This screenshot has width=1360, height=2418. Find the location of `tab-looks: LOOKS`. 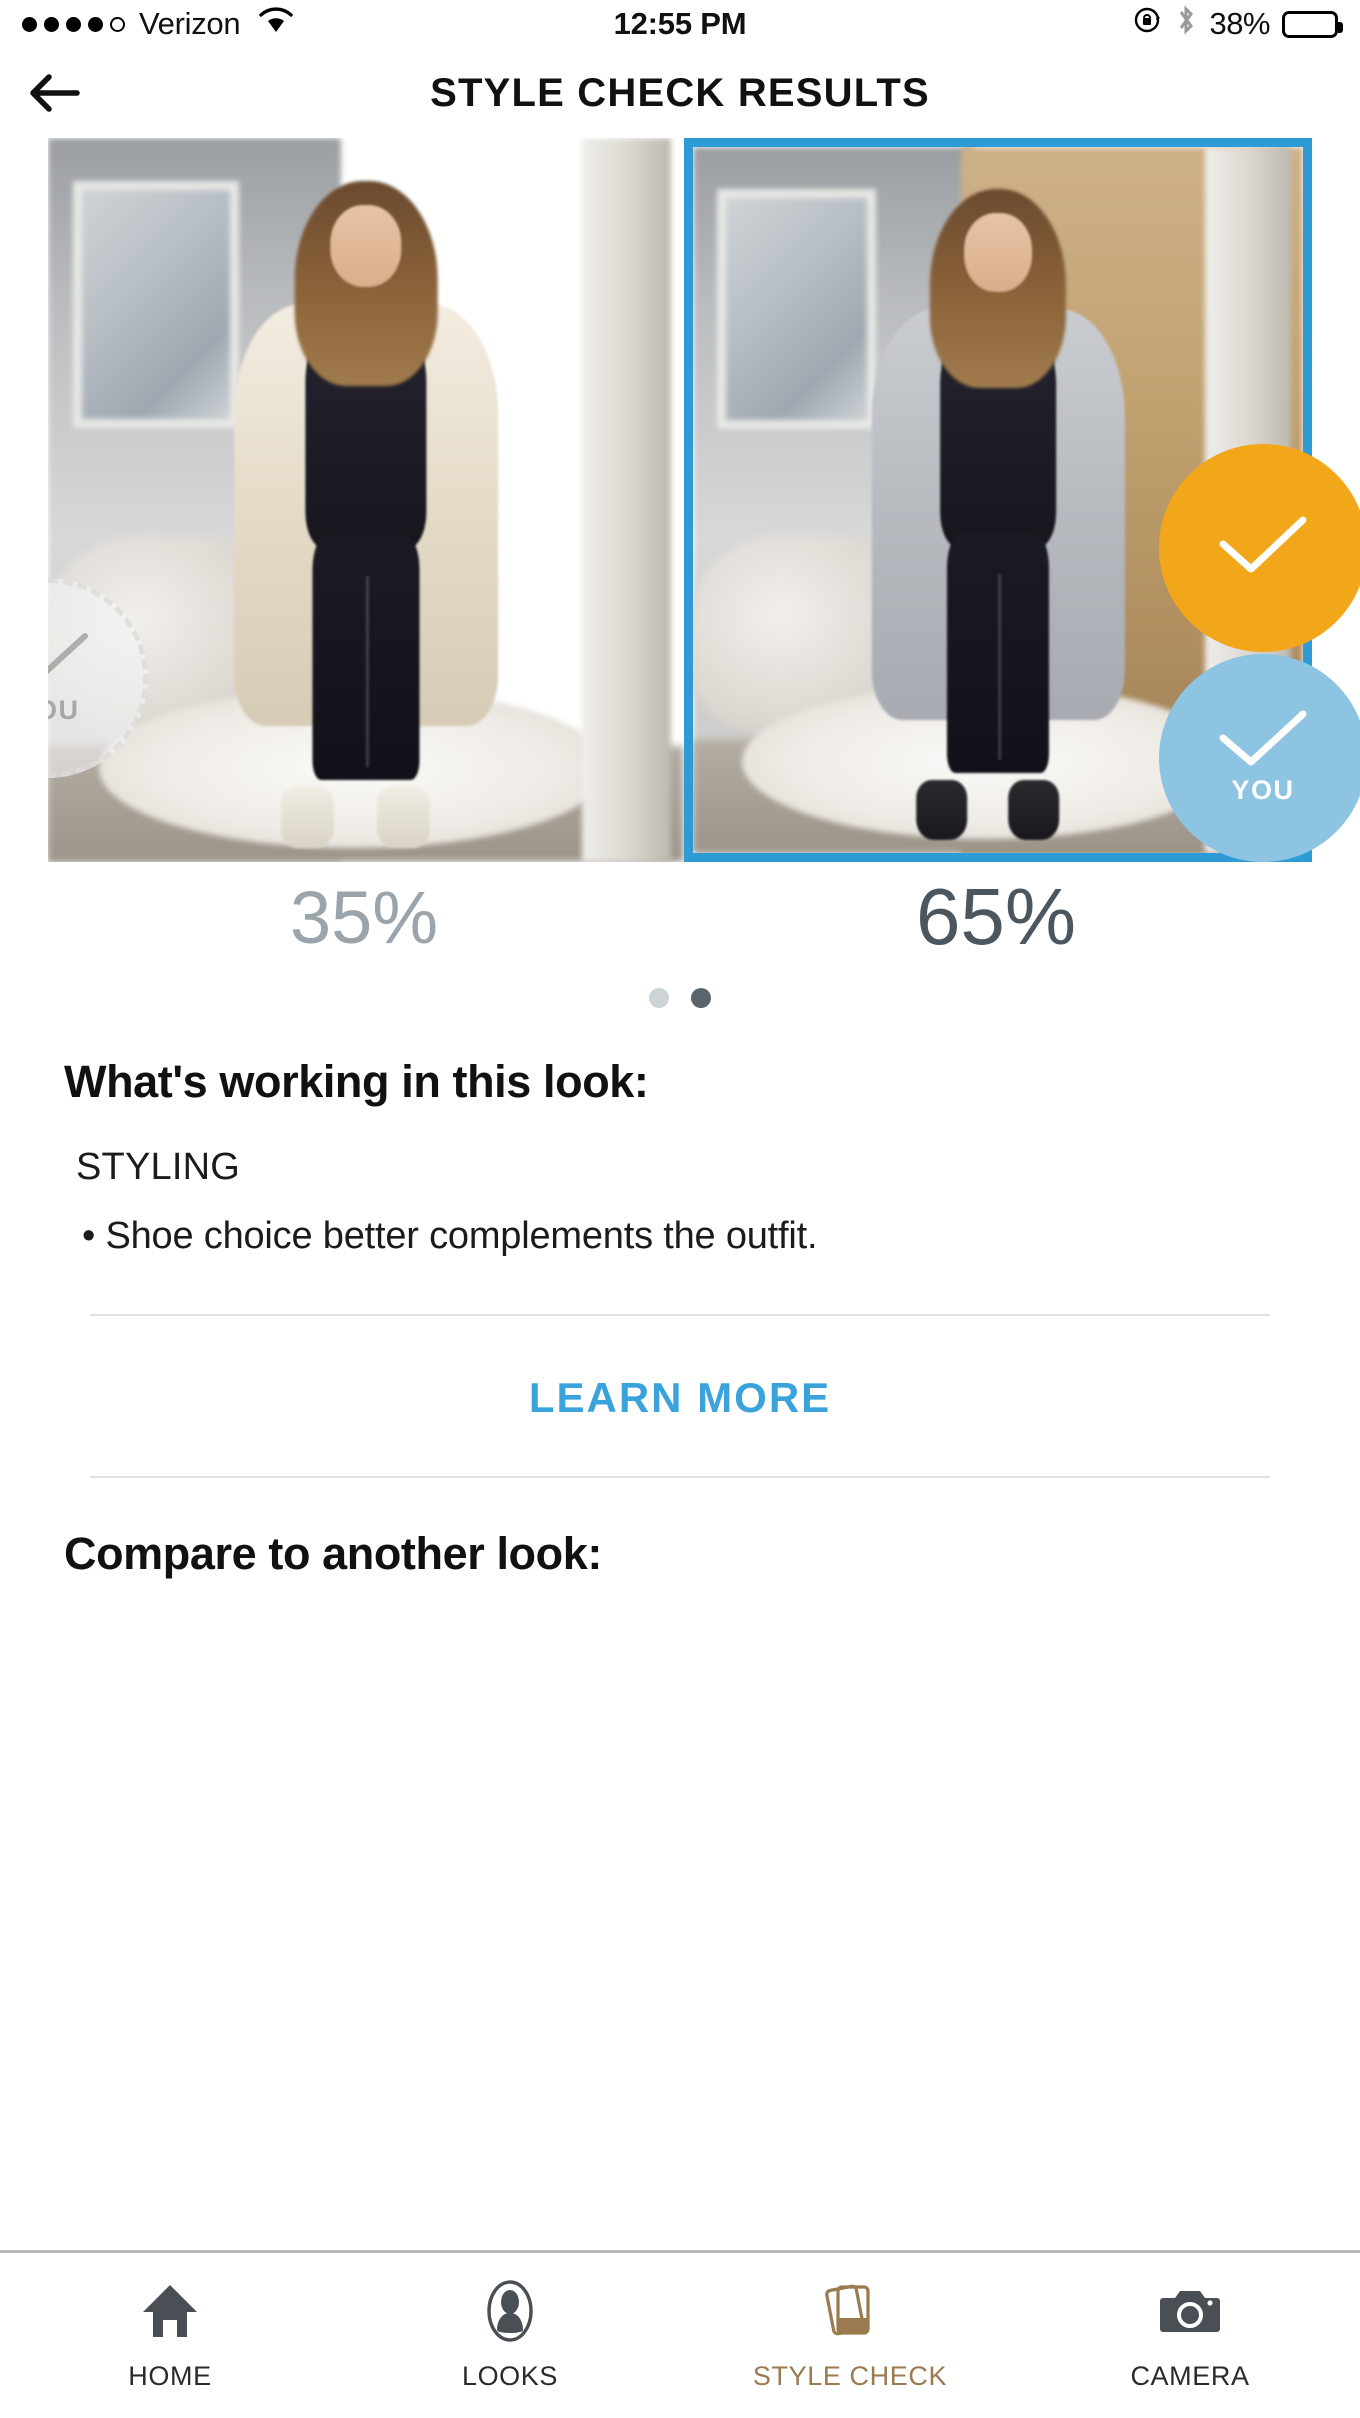

tab-looks: LOOKS is located at coordinates (510, 2335).